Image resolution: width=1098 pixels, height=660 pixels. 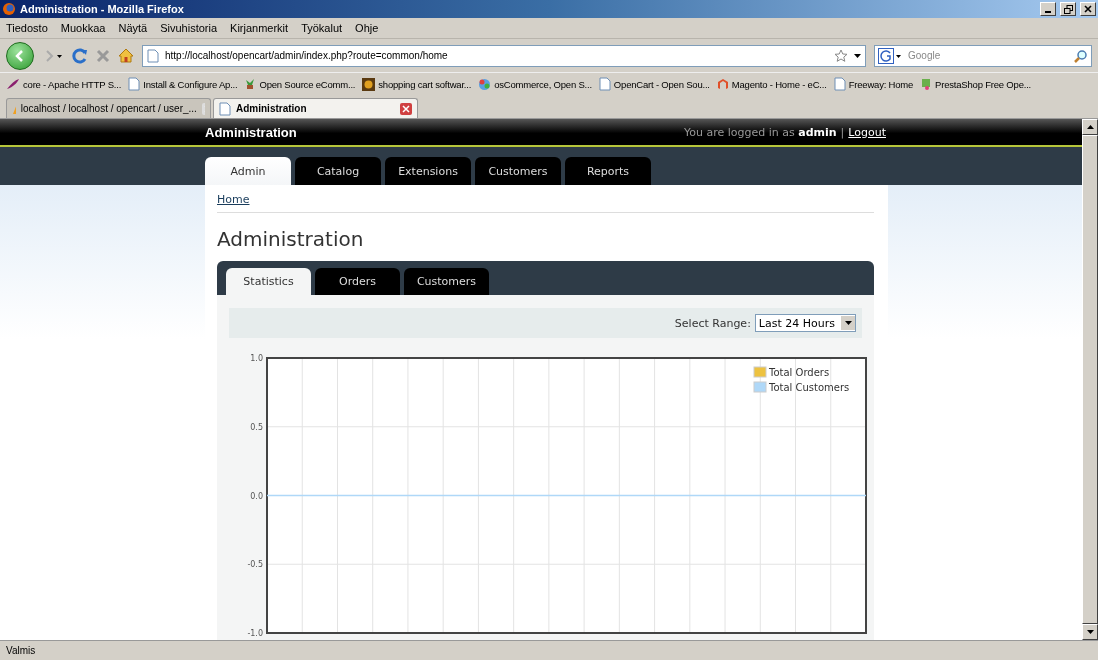 I want to click on logout-link: Logout, so click(x=867, y=132).